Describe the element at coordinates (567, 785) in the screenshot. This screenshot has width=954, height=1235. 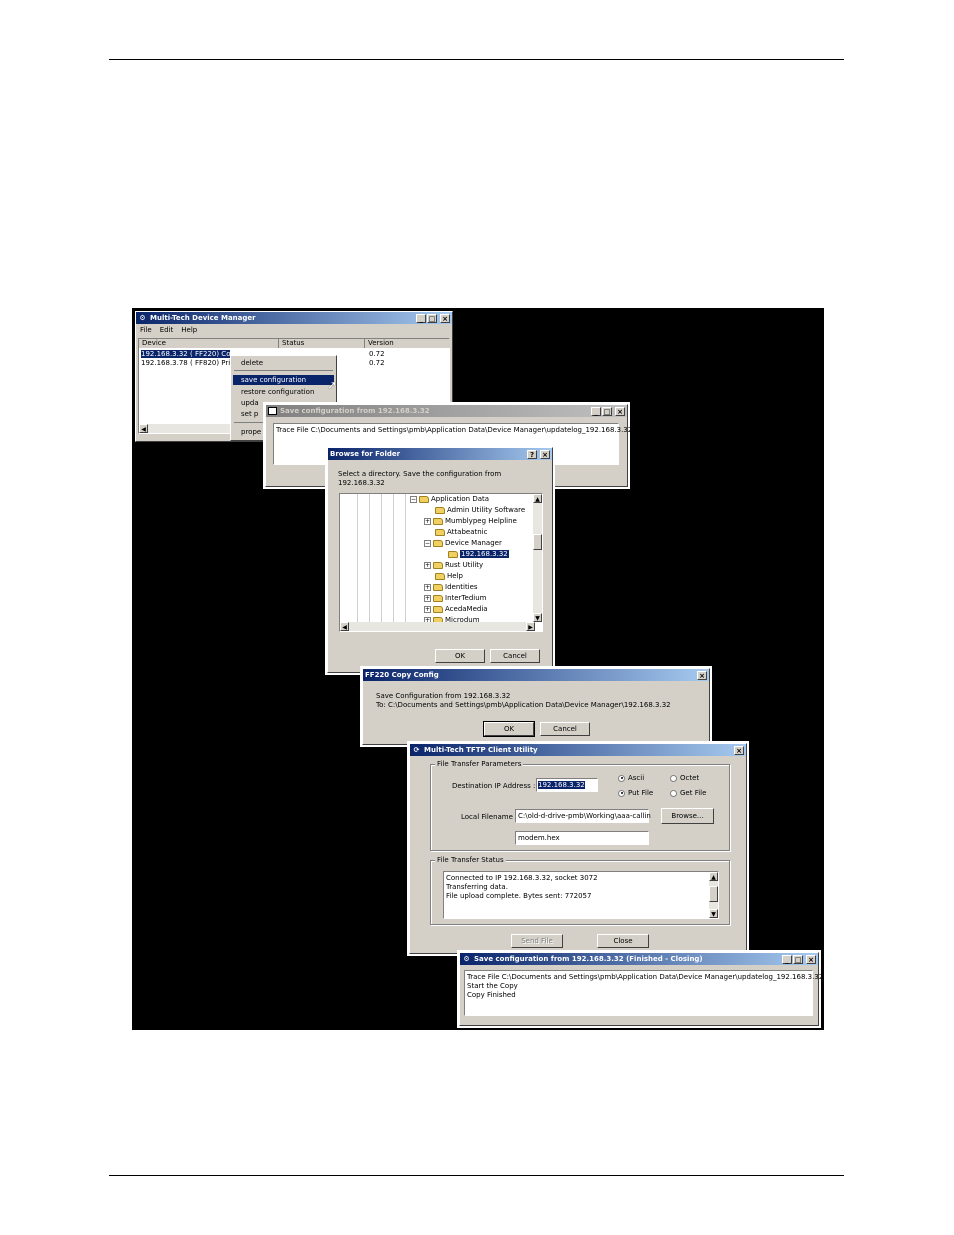
I see `dest-ip-input: 192.168.3.32` at that location.